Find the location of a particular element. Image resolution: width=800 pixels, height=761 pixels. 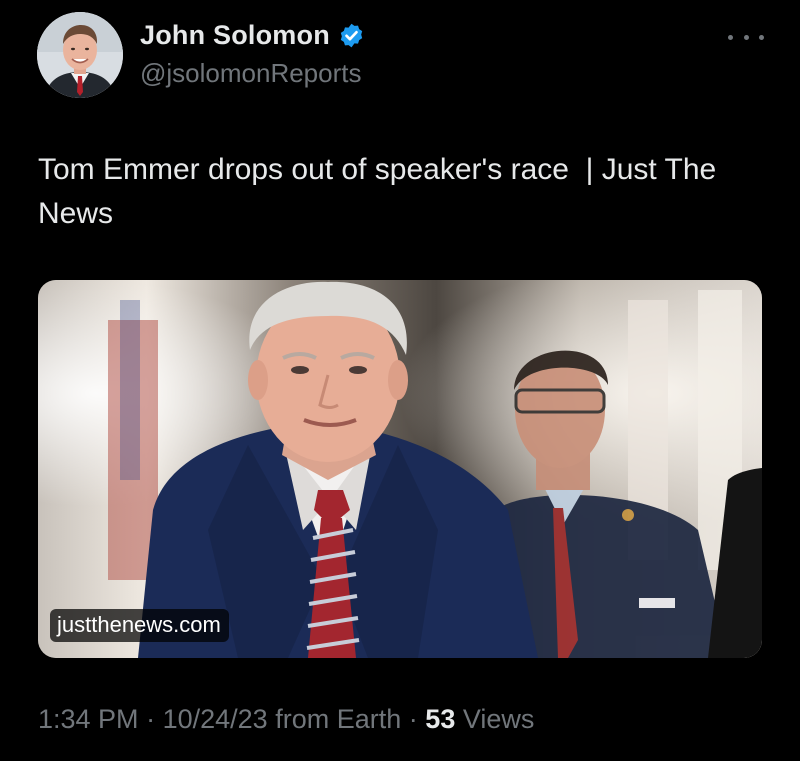

tweet-source: from Earth is located at coordinates (338, 719).